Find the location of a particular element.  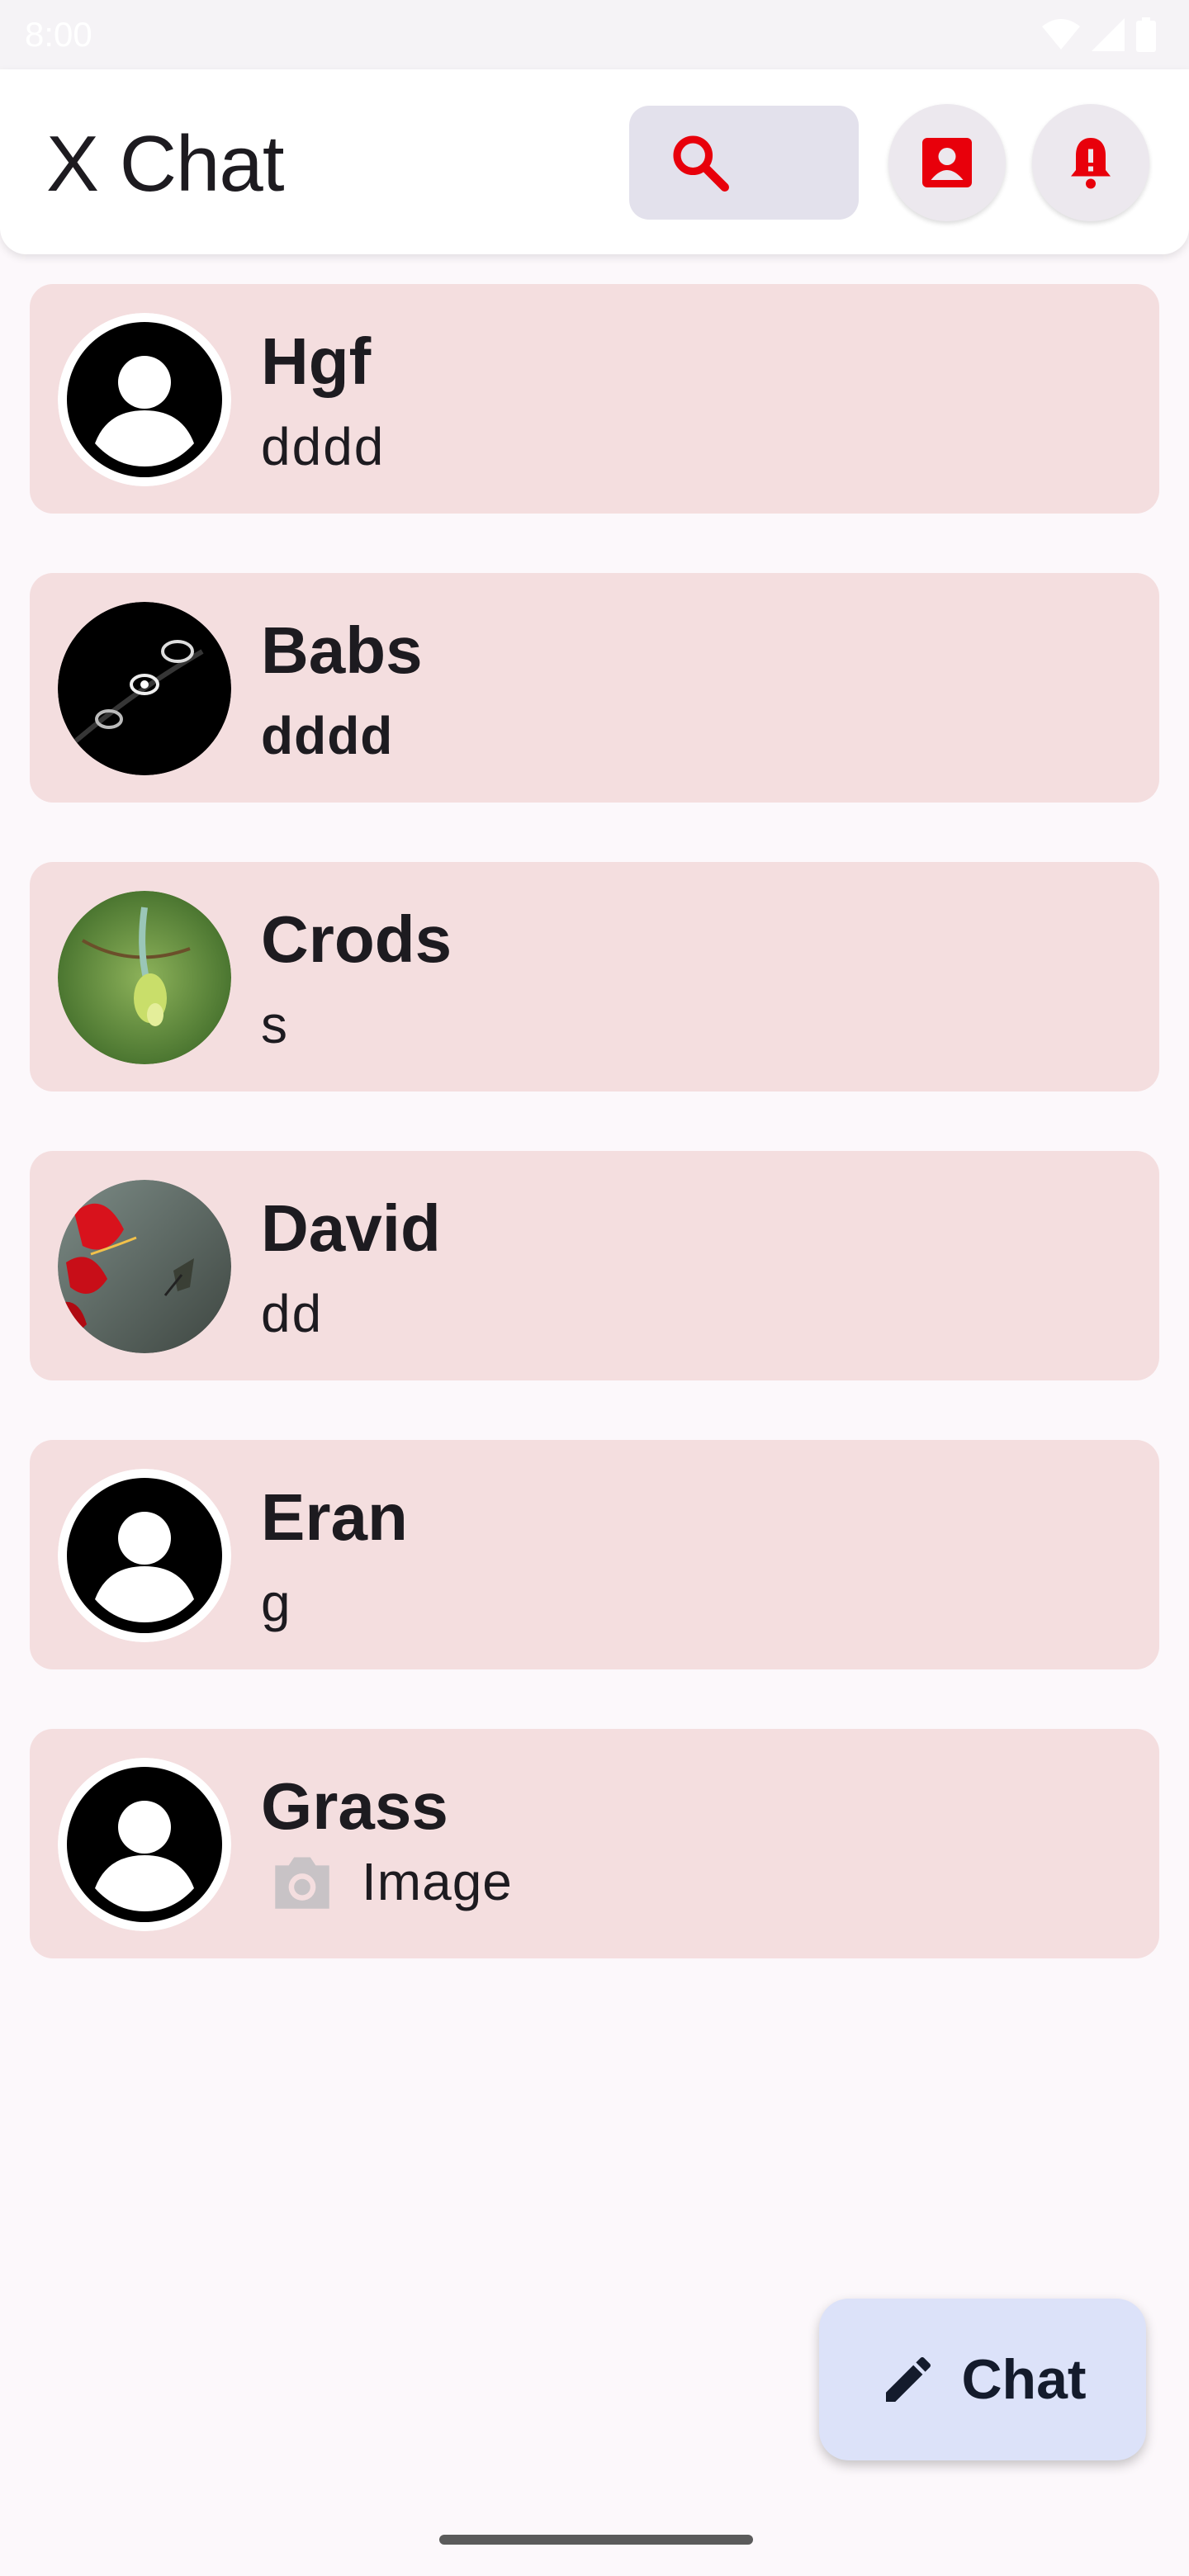

chat-name: Crods is located at coordinates (356, 939).